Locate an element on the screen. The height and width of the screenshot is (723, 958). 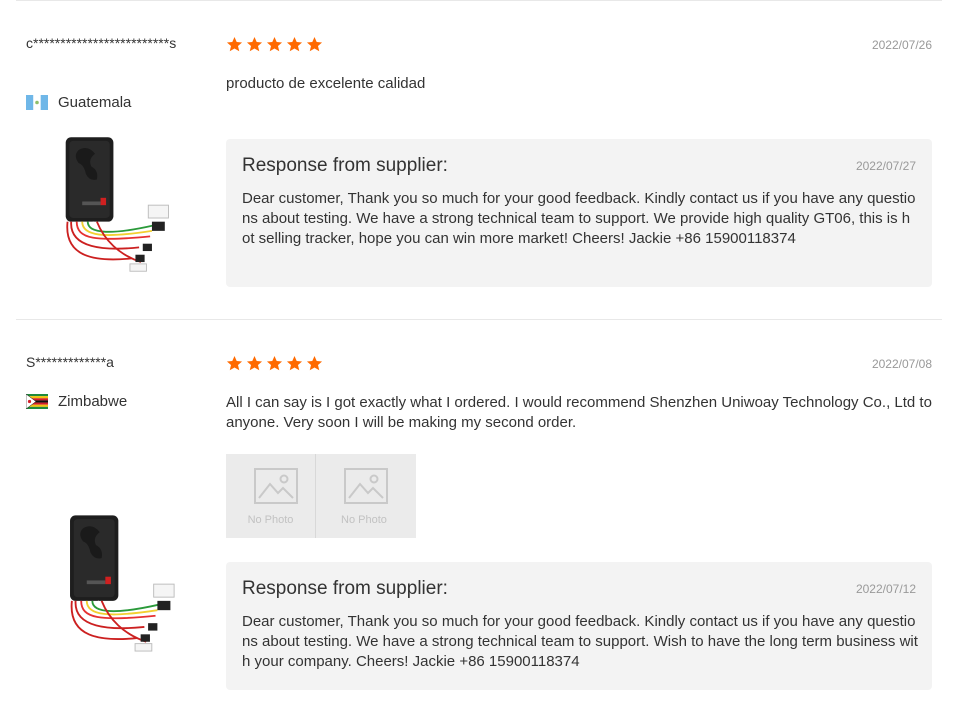
buyer-country: Zimbabwe is located at coordinates (76, 401).